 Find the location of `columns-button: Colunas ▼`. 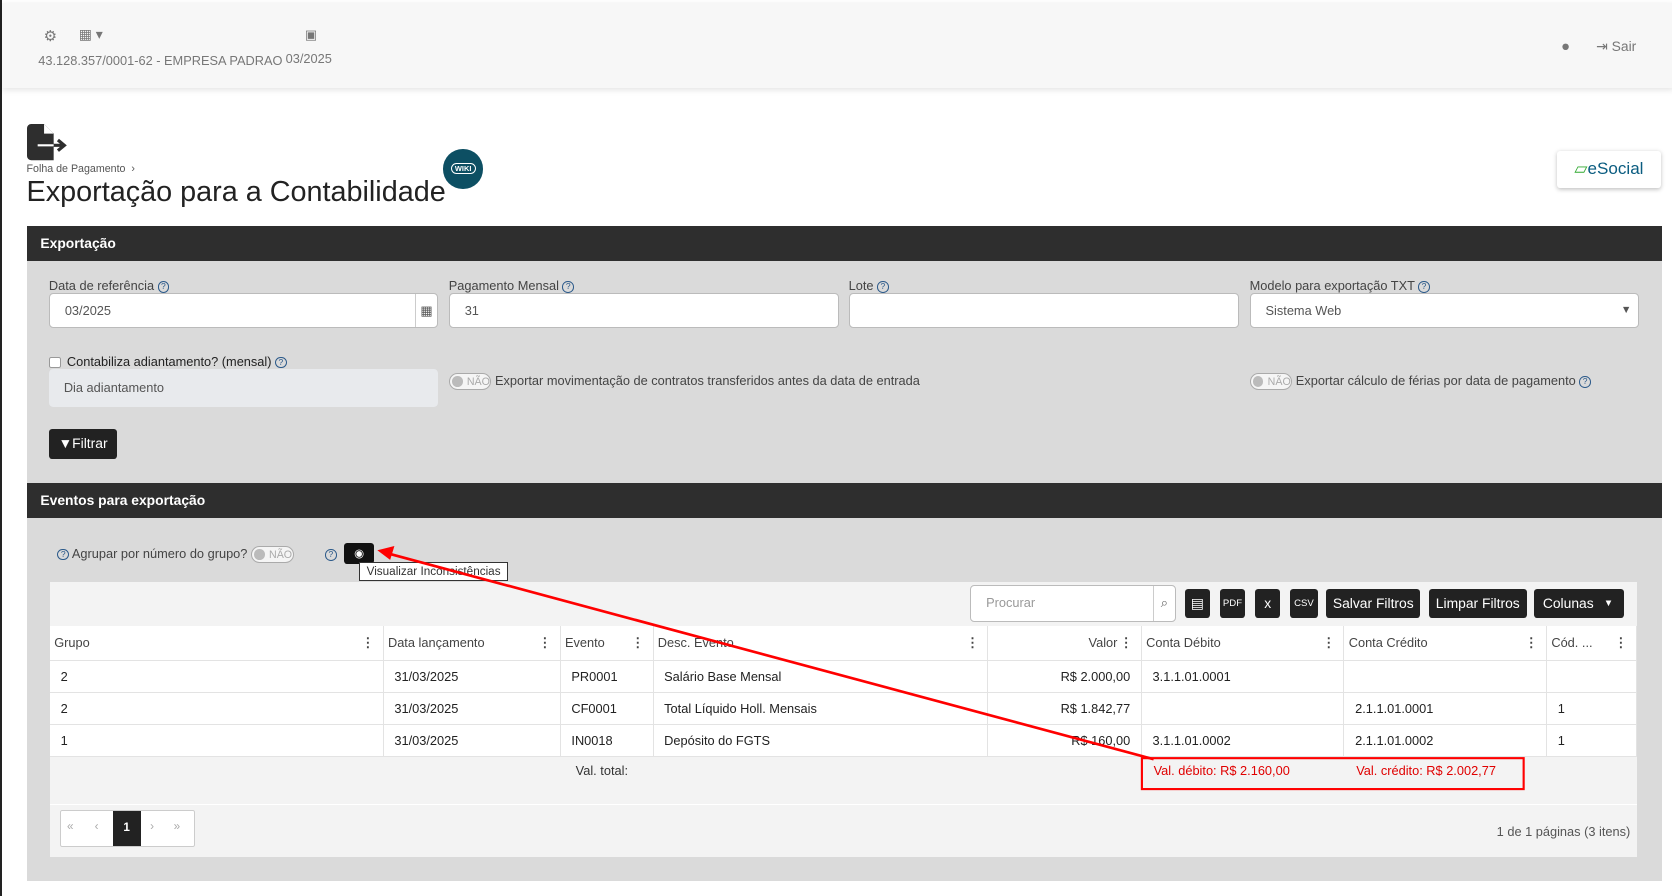

columns-button: Colunas ▼ is located at coordinates (1579, 603).